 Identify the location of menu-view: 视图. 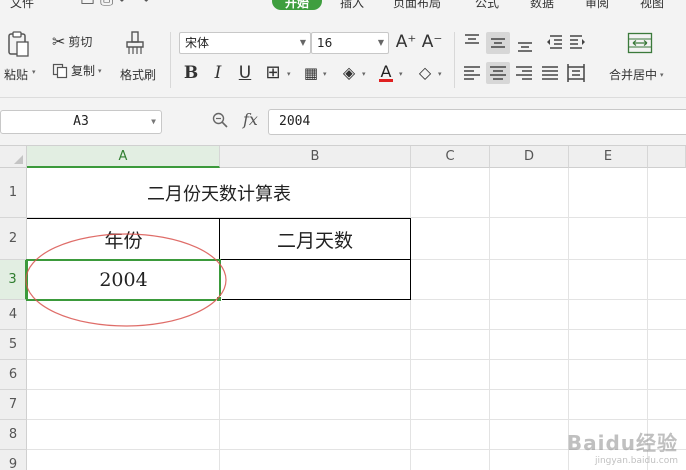
(652, 5).